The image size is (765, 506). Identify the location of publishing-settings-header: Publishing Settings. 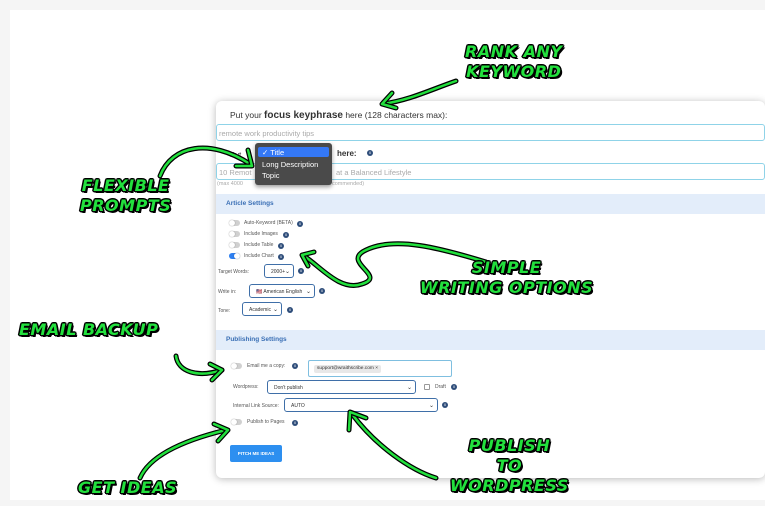
(490, 340).